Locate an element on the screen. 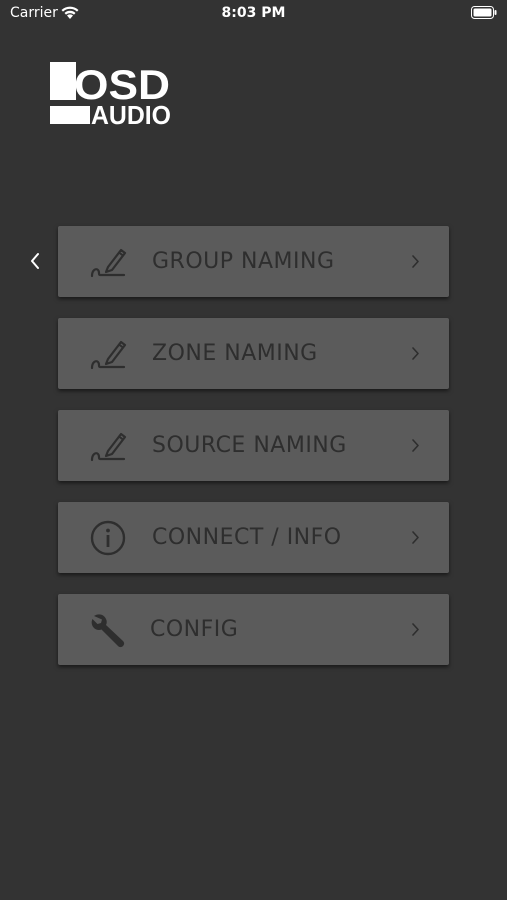  logo-audio-text: AUDIO is located at coordinates (131, 113).